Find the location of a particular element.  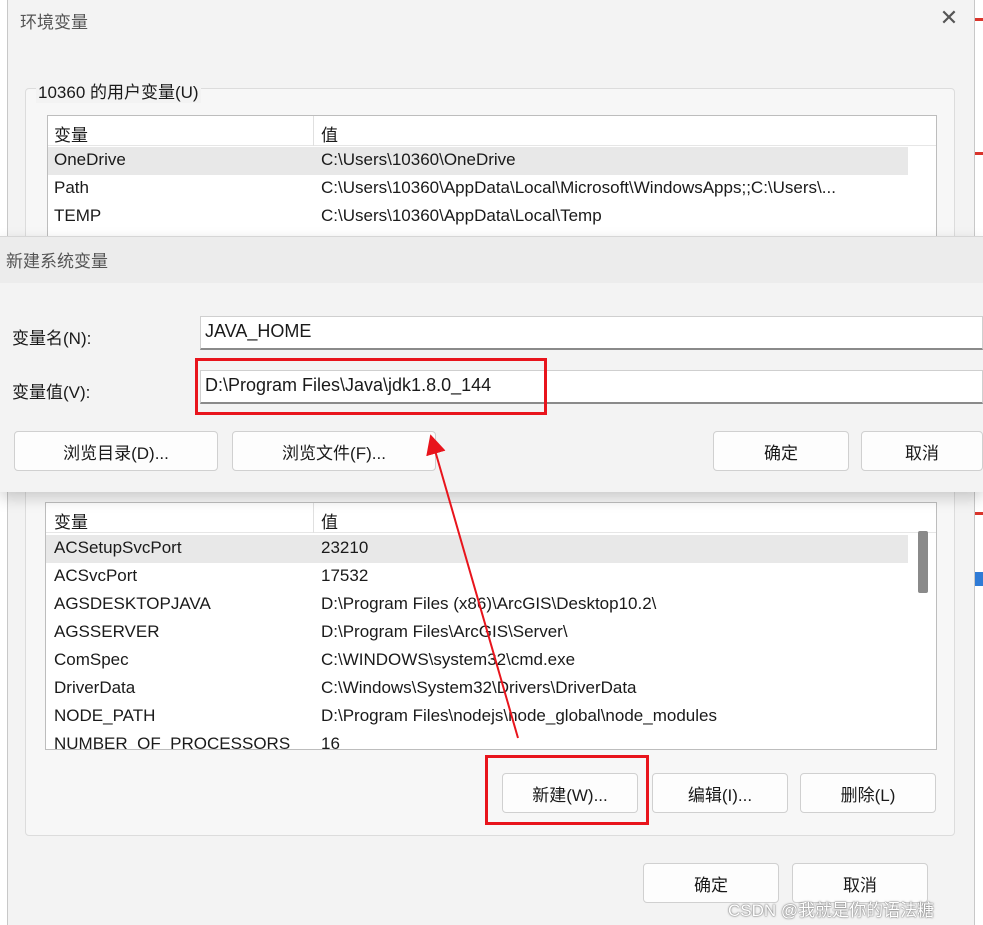

list-item: ComSpec C:\WINDOWS\system32\cmd.exe is located at coordinates (477, 661).